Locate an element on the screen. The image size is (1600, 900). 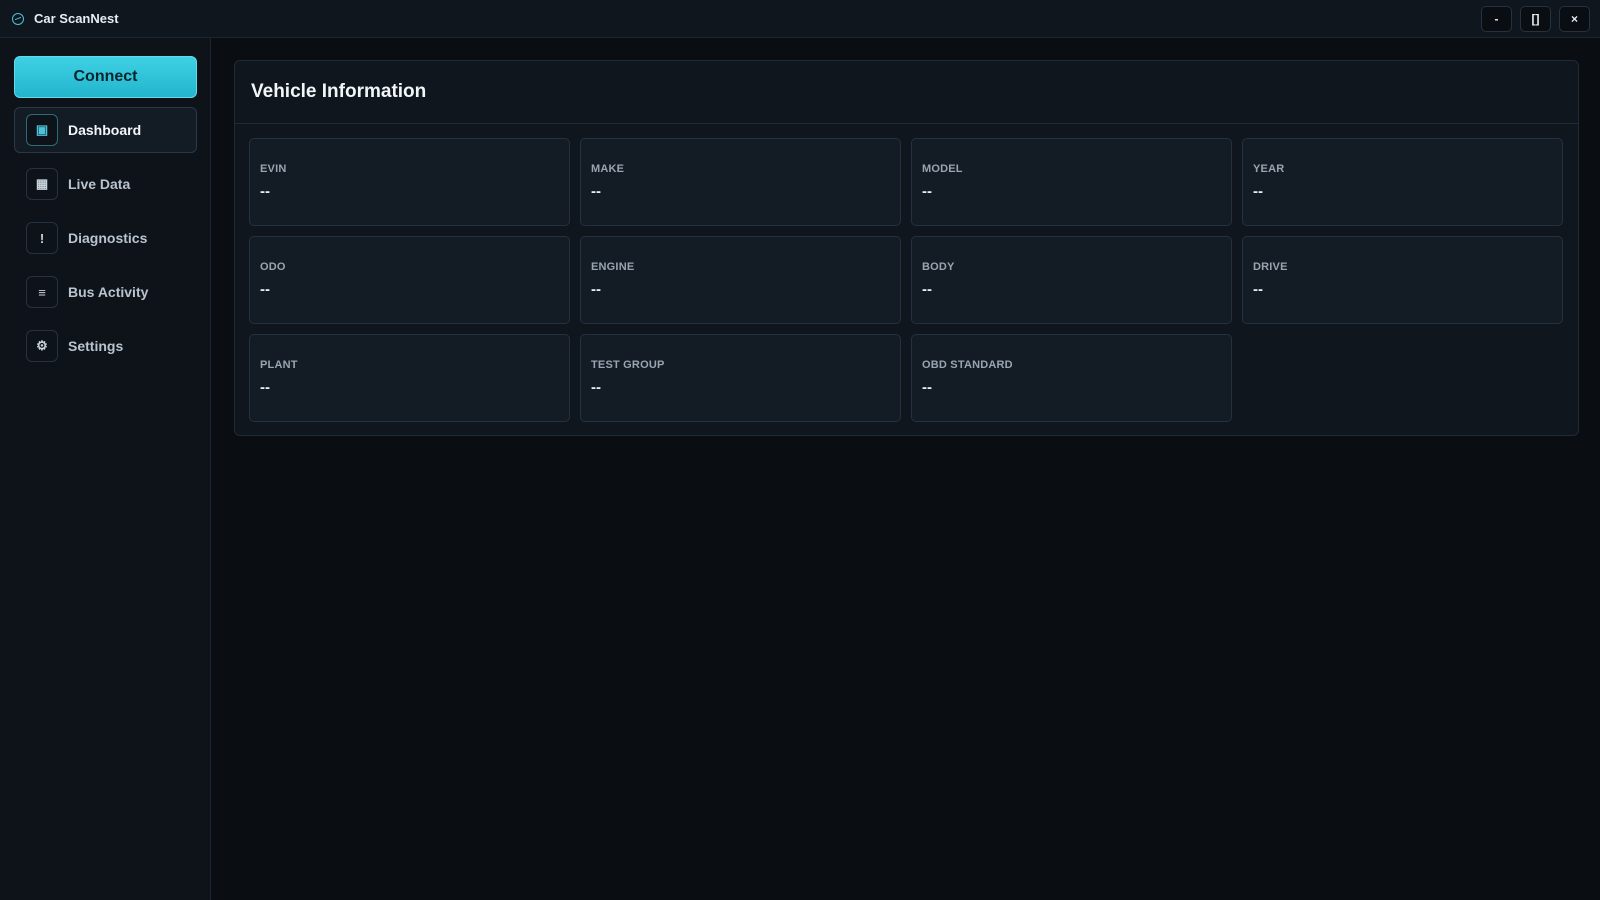
window-controls: - [] × is located at coordinates (1535, 19).